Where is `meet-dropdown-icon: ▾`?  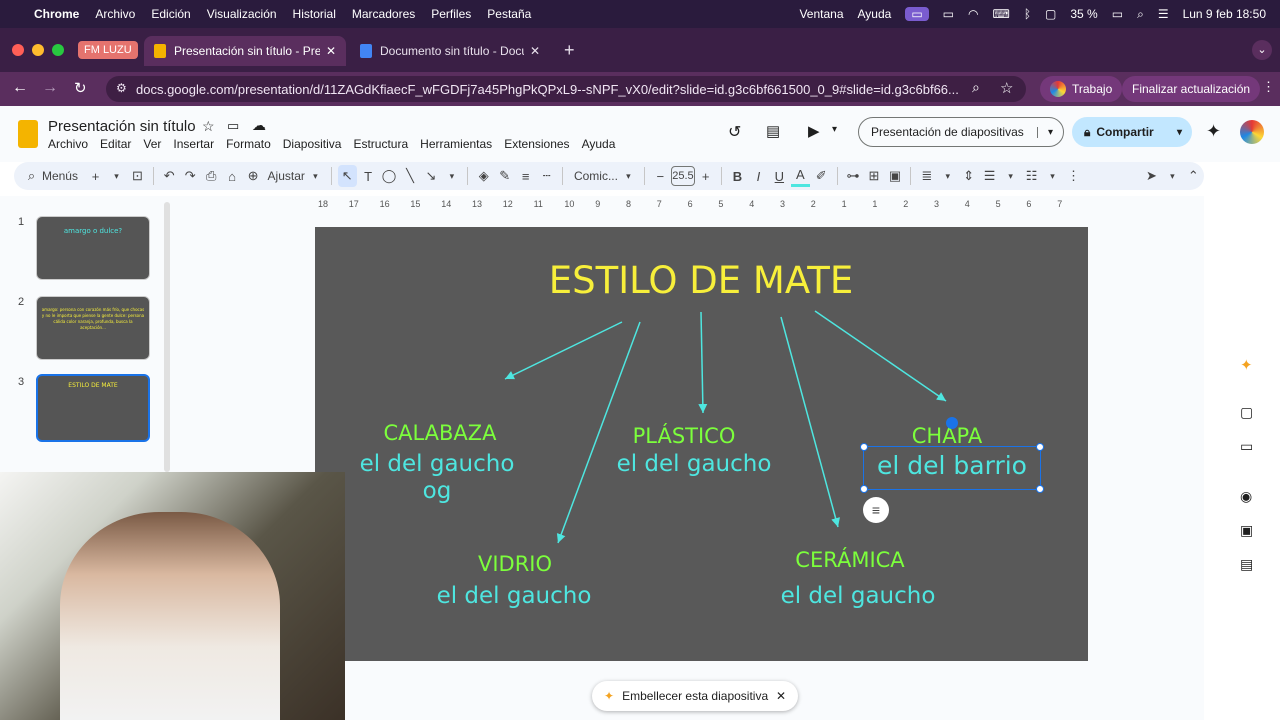
meet-dropdown-icon: ▾ is located at coordinates (834, 129).